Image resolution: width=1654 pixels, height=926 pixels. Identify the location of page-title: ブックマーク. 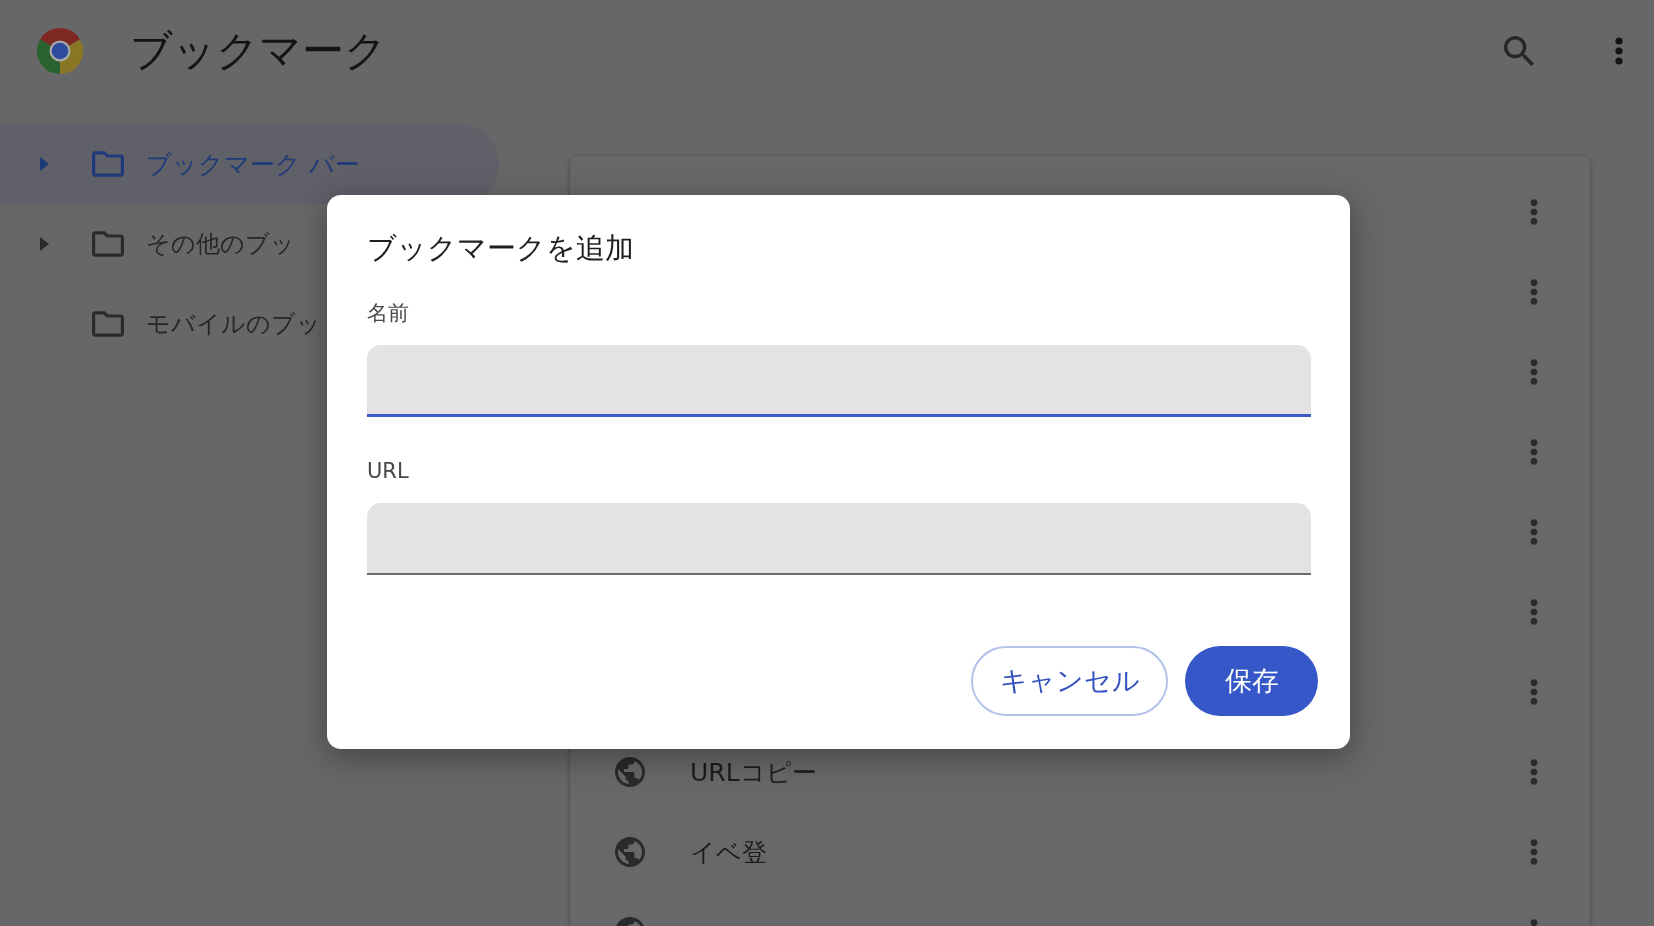
(258, 51).